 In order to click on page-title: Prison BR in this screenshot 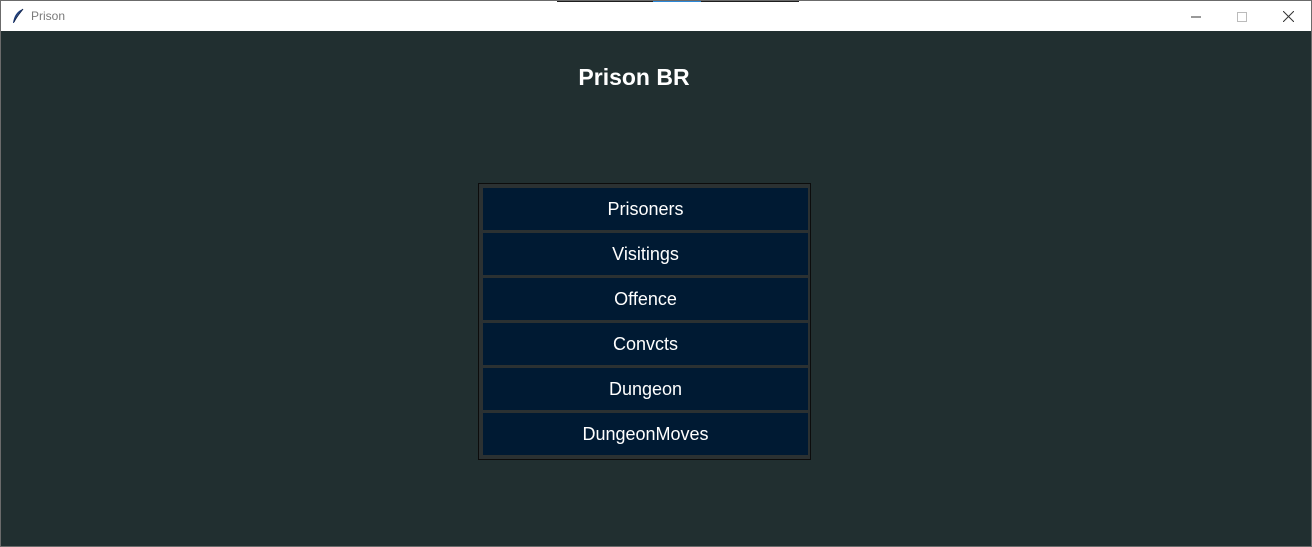, I will do `click(634, 77)`.